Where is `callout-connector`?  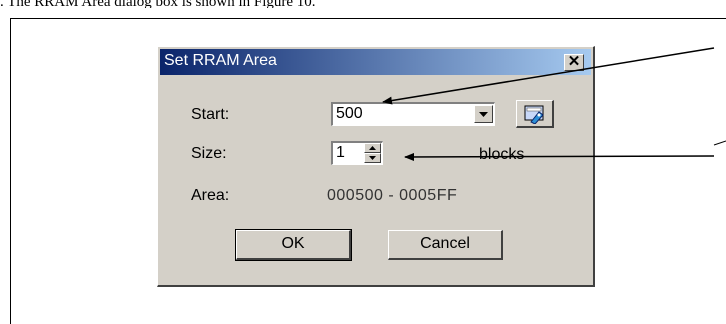
callout-connector is located at coordinates (719, 143).